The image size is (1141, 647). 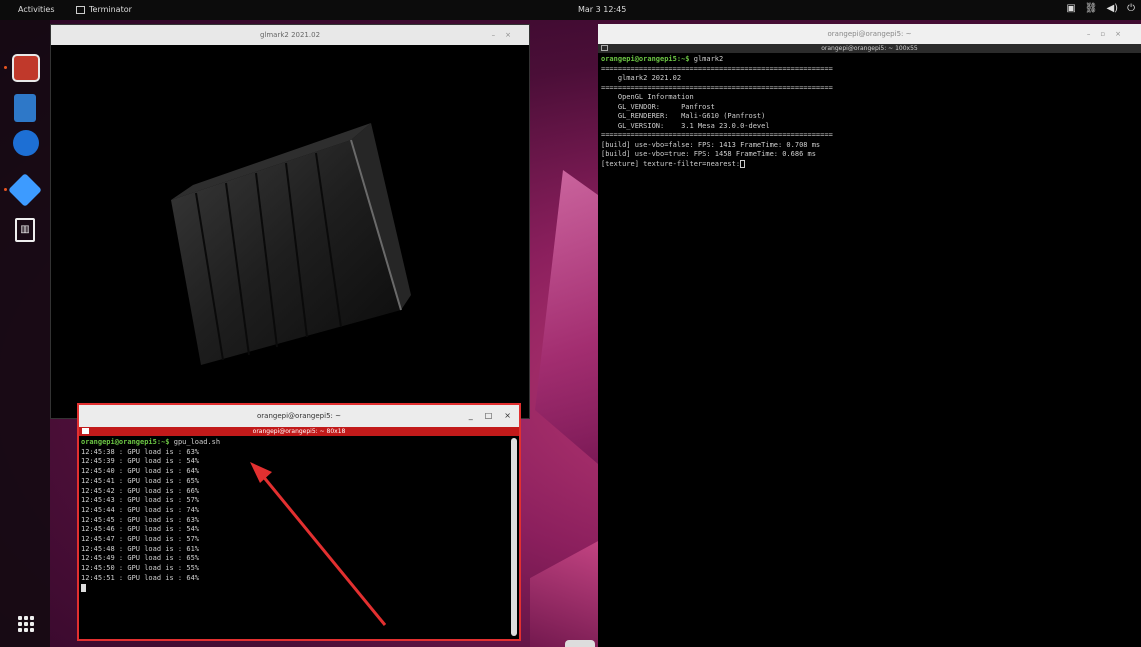 I want to click on app-menu: Terminator, so click(x=104, y=9).